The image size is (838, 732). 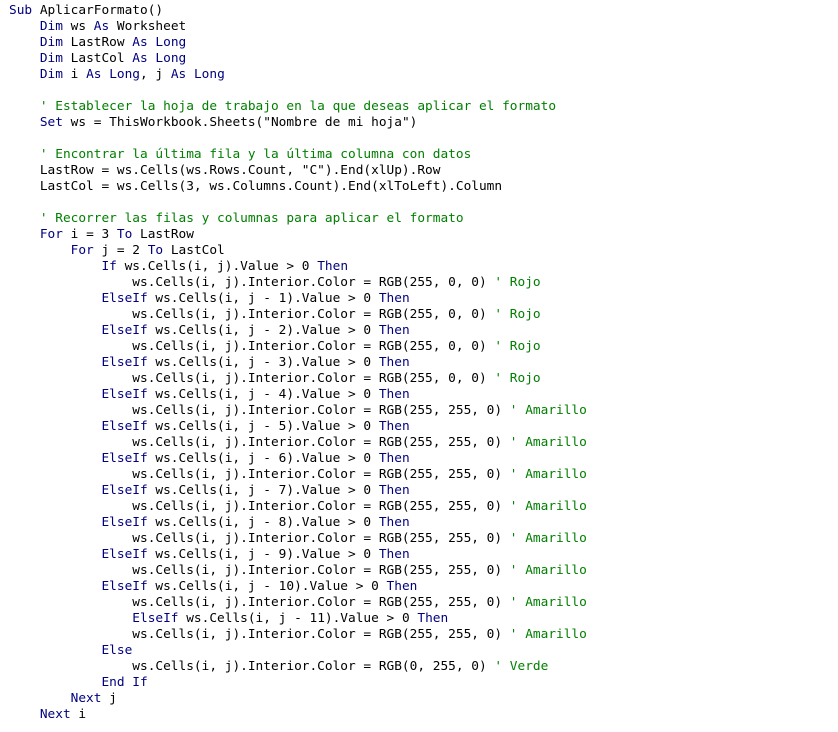 What do you see at coordinates (124, 682) in the screenshot?
I see `code-keyword: End If` at bounding box center [124, 682].